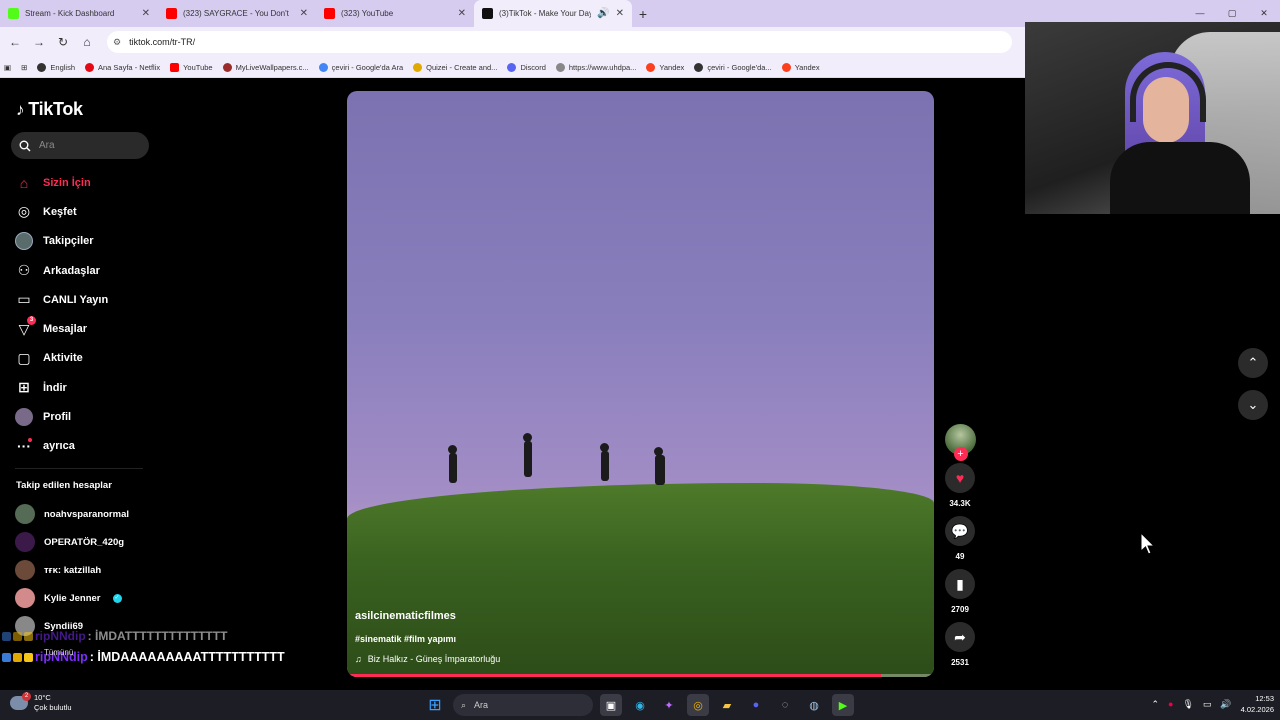 Image resolution: width=1280 pixels, height=720 pixels. Describe the element at coordinates (56, 67) in the screenshot. I see `bookmark-english: English` at that location.